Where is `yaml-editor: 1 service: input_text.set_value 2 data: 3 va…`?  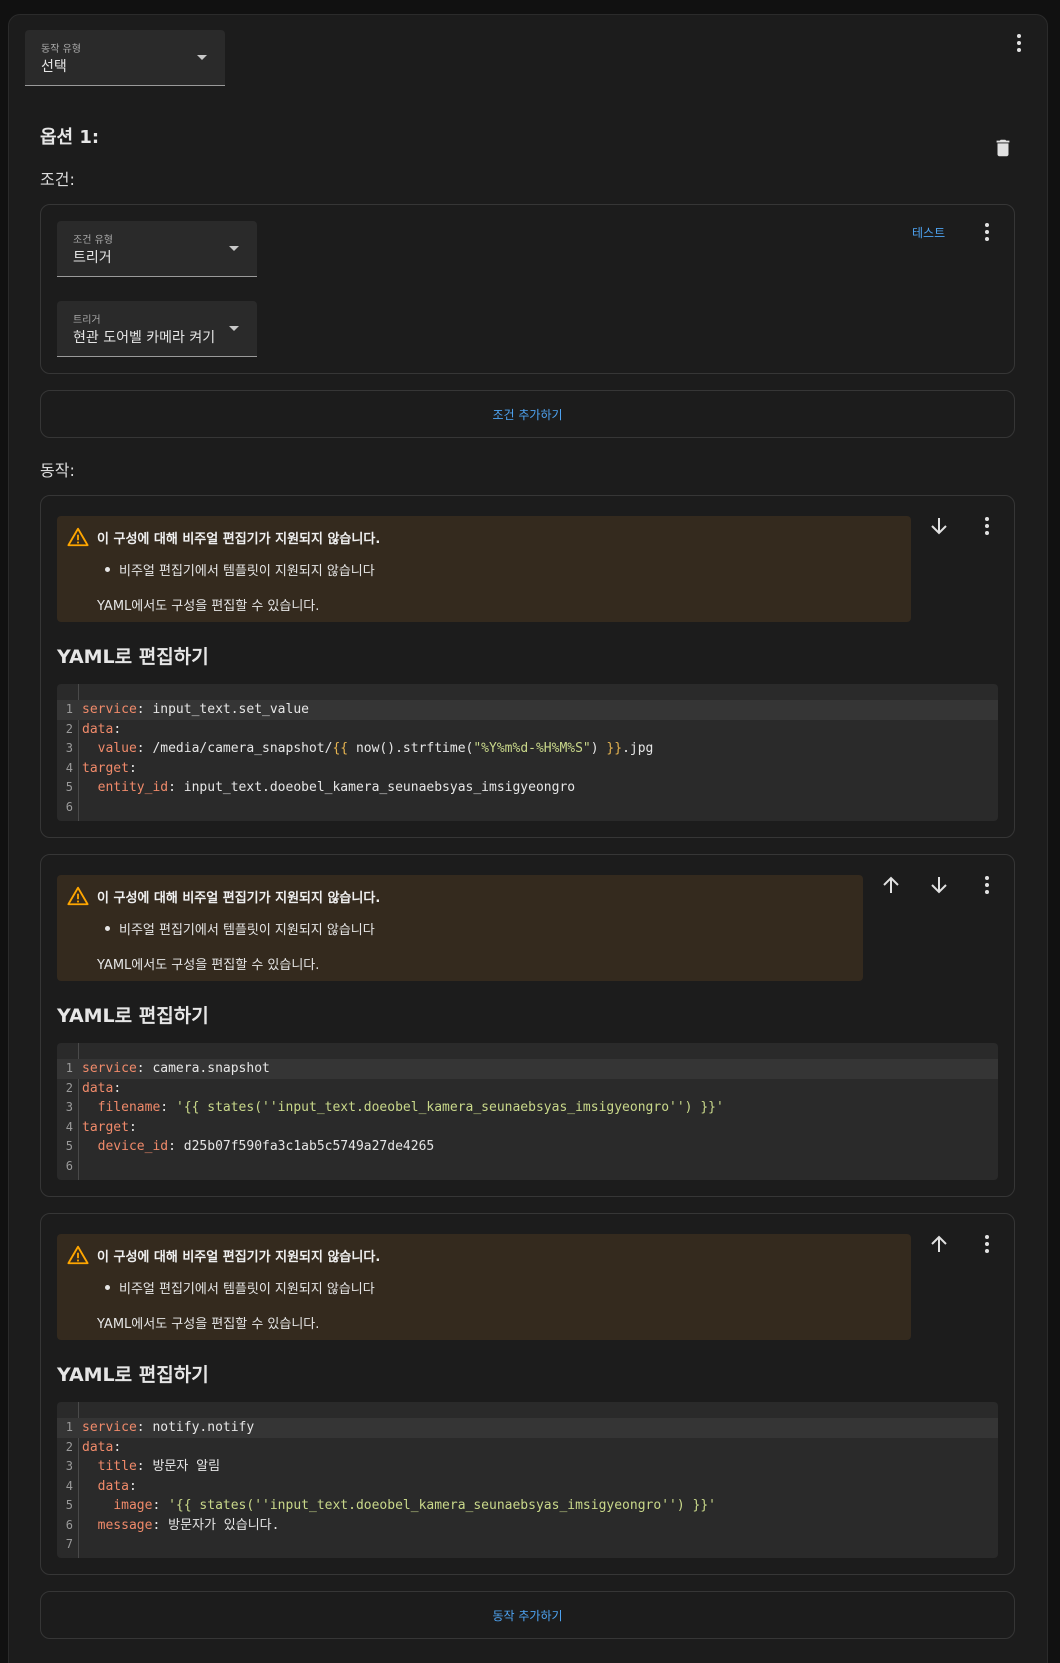
yaml-editor: 1 service: input_text.set_value 2 data: 3 va… is located at coordinates (527, 752).